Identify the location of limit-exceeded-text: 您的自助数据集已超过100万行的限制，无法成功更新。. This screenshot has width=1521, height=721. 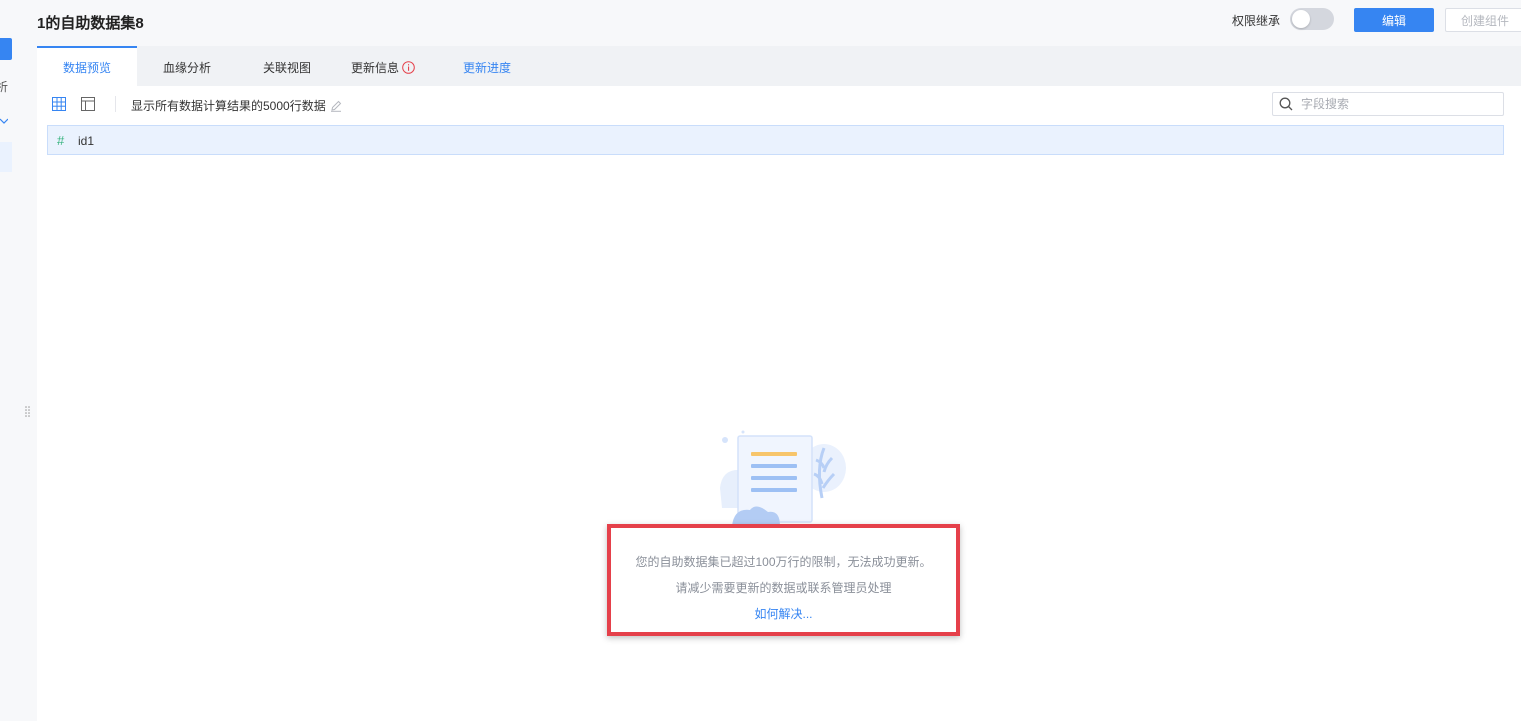
(783, 562).